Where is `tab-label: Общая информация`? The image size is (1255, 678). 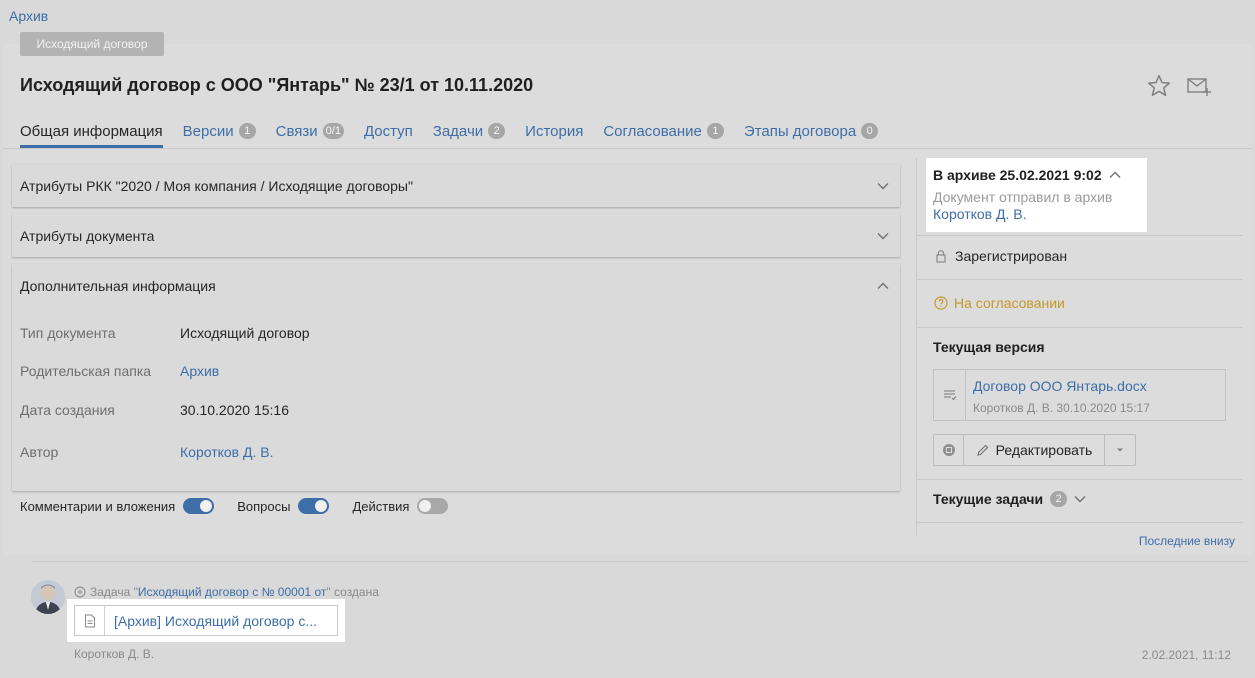
tab-label: Общая информация is located at coordinates (91, 131).